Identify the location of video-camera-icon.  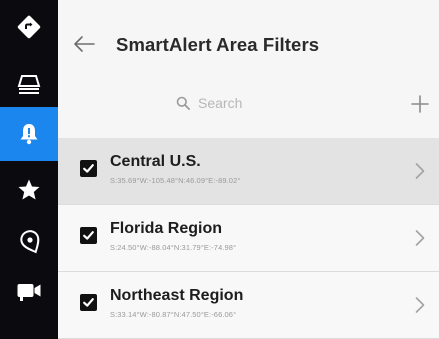
(29, 292).